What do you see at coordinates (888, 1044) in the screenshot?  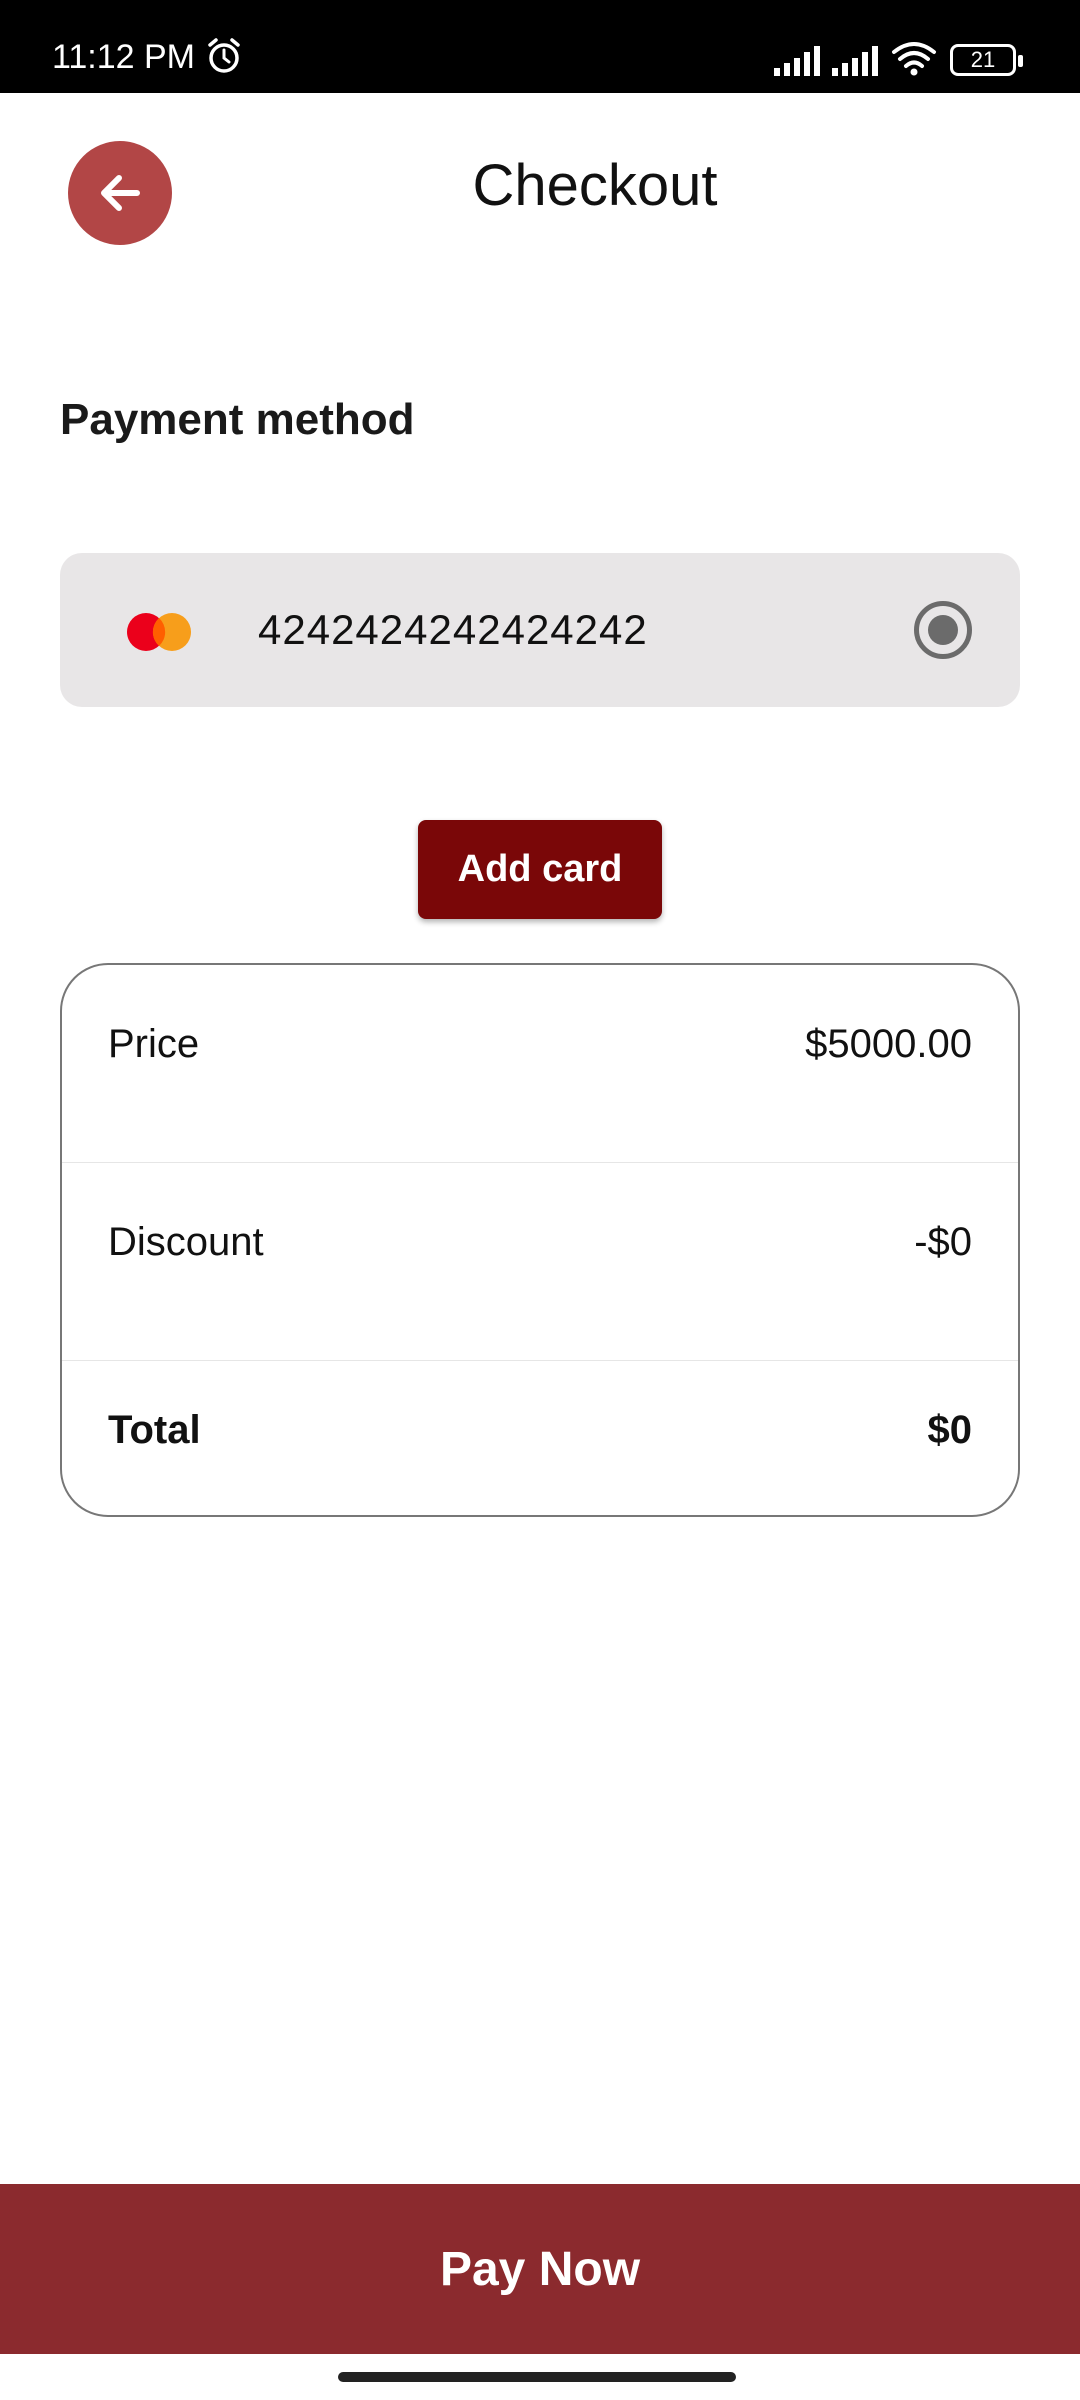 I see `price-value: $5000.00` at bounding box center [888, 1044].